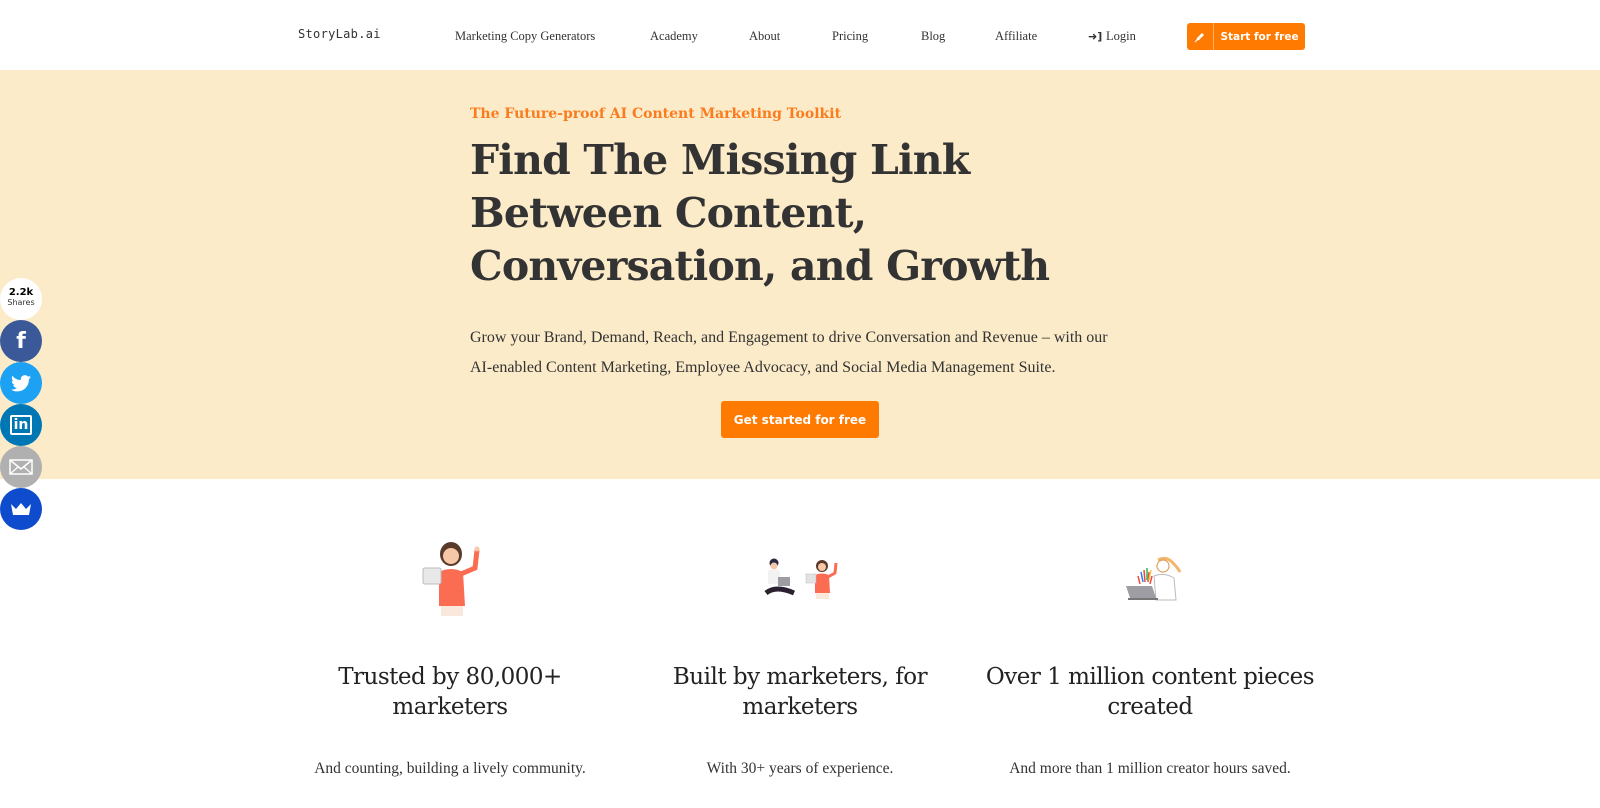 This screenshot has height=808, width=1600. What do you see at coordinates (800, 579) in the screenshot?
I see `two-marketers-with-laptops-illustration` at bounding box center [800, 579].